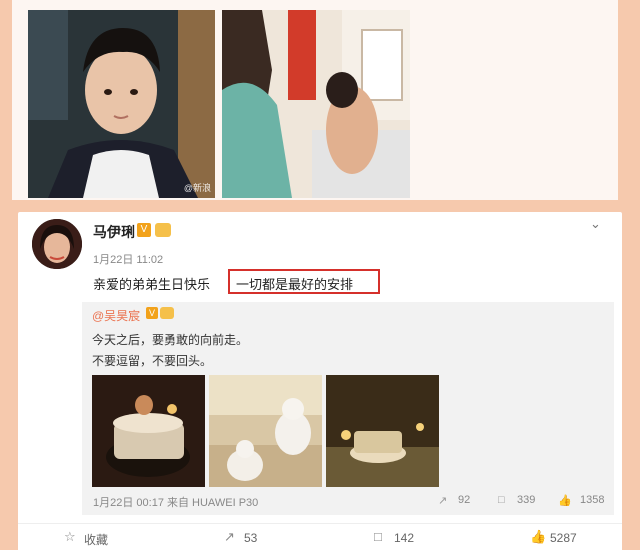 The image size is (640, 550). I want to click on like-count: 5287, so click(563, 538).